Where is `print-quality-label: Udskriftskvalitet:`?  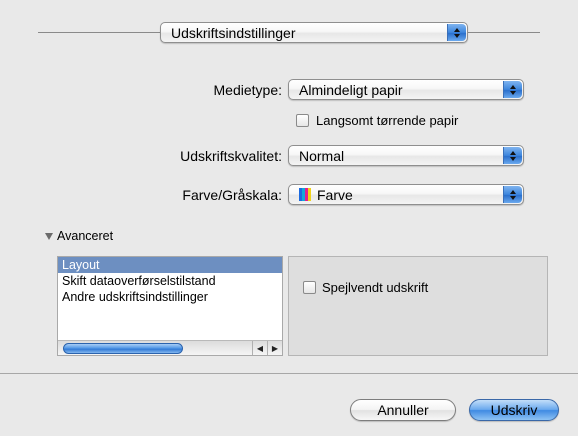 print-quality-label: Udskriftskvalitet: is located at coordinates (231, 156).